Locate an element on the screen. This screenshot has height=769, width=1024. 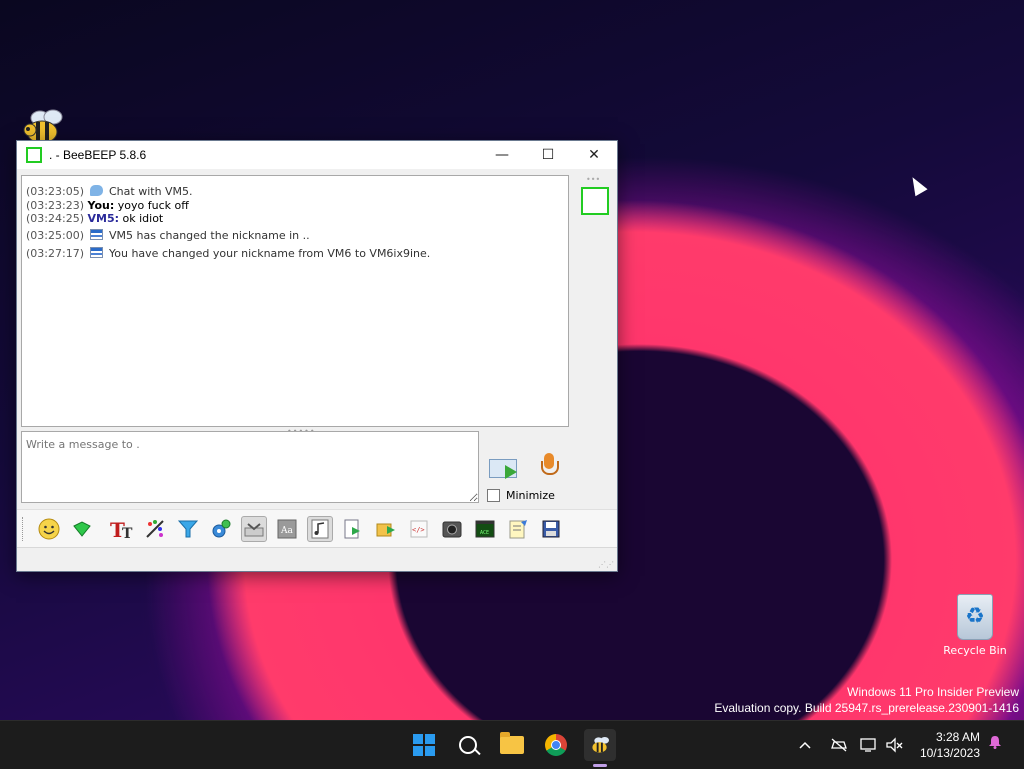
message-text: VM5 has changed the nickname in .. is located at coordinates (209, 235).